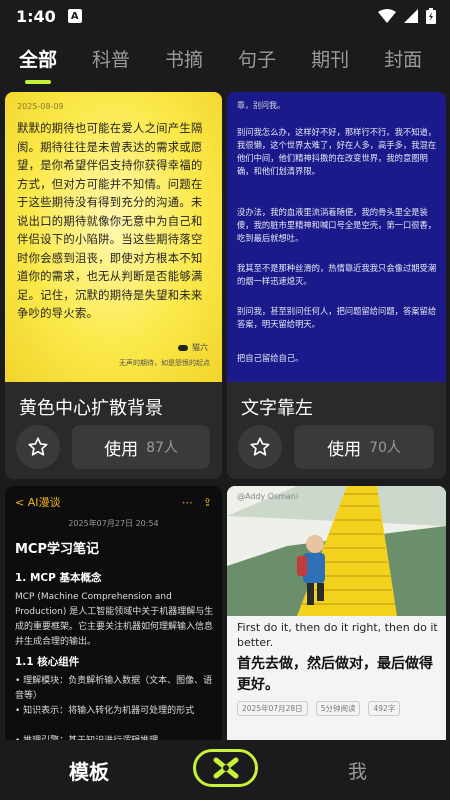 The width and height of the screenshot is (450, 800). What do you see at coordinates (364, 447) in the screenshot?
I see `use-button: 使用 70人` at bounding box center [364, 447].